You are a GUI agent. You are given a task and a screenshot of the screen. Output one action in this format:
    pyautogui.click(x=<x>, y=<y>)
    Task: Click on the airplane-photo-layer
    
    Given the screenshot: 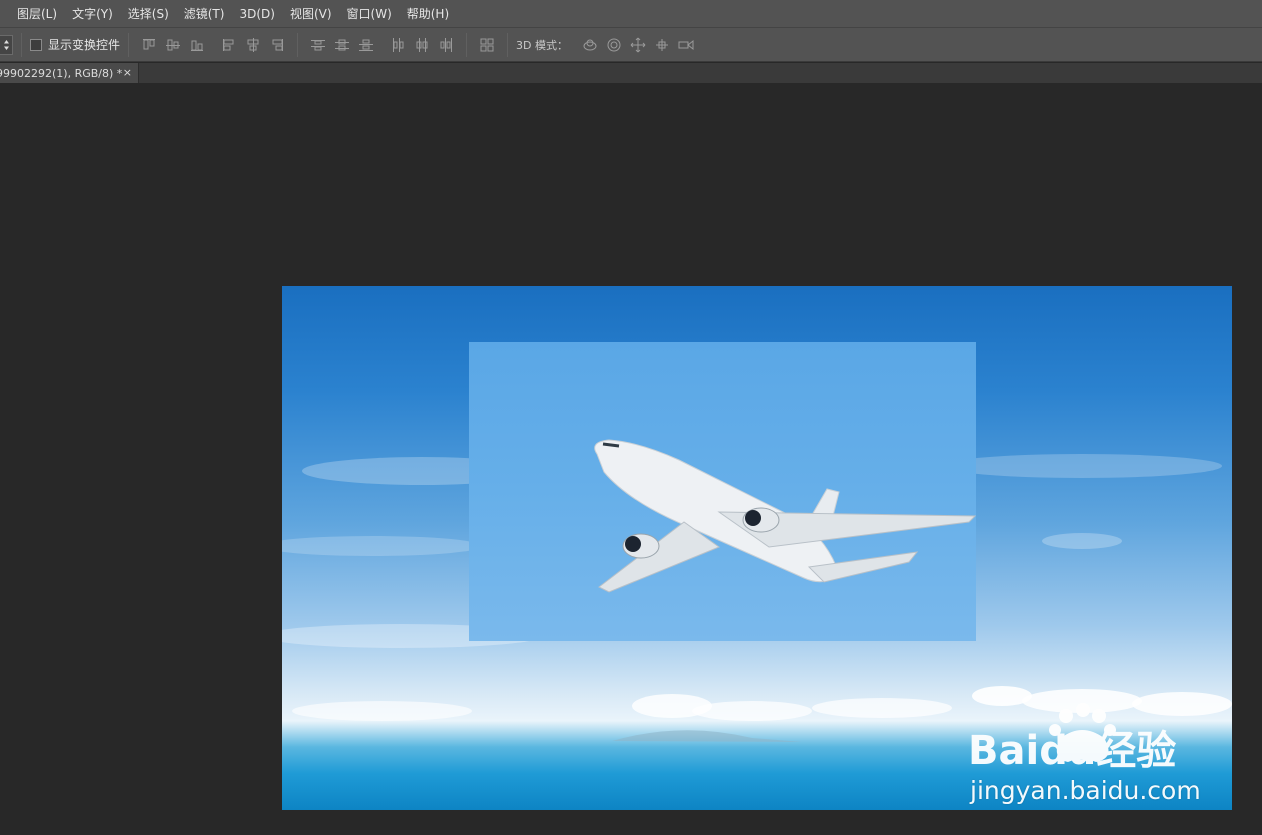 What is the action you would take?
    pyautogui.click(x=723, y=491)
    